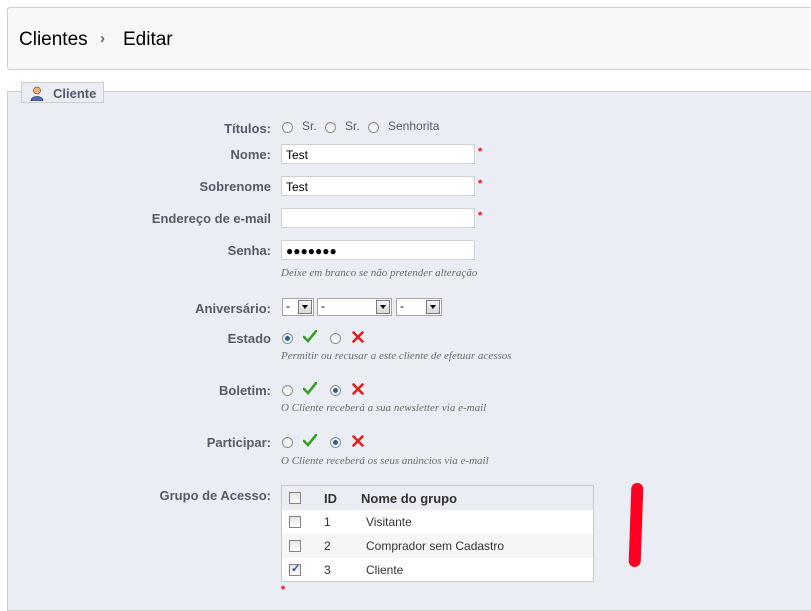  What do you see at coordinates (215, 495) in the screenshot?
I see `groups-label: Grupo de Acesso:` at bounding box center [215, 495].